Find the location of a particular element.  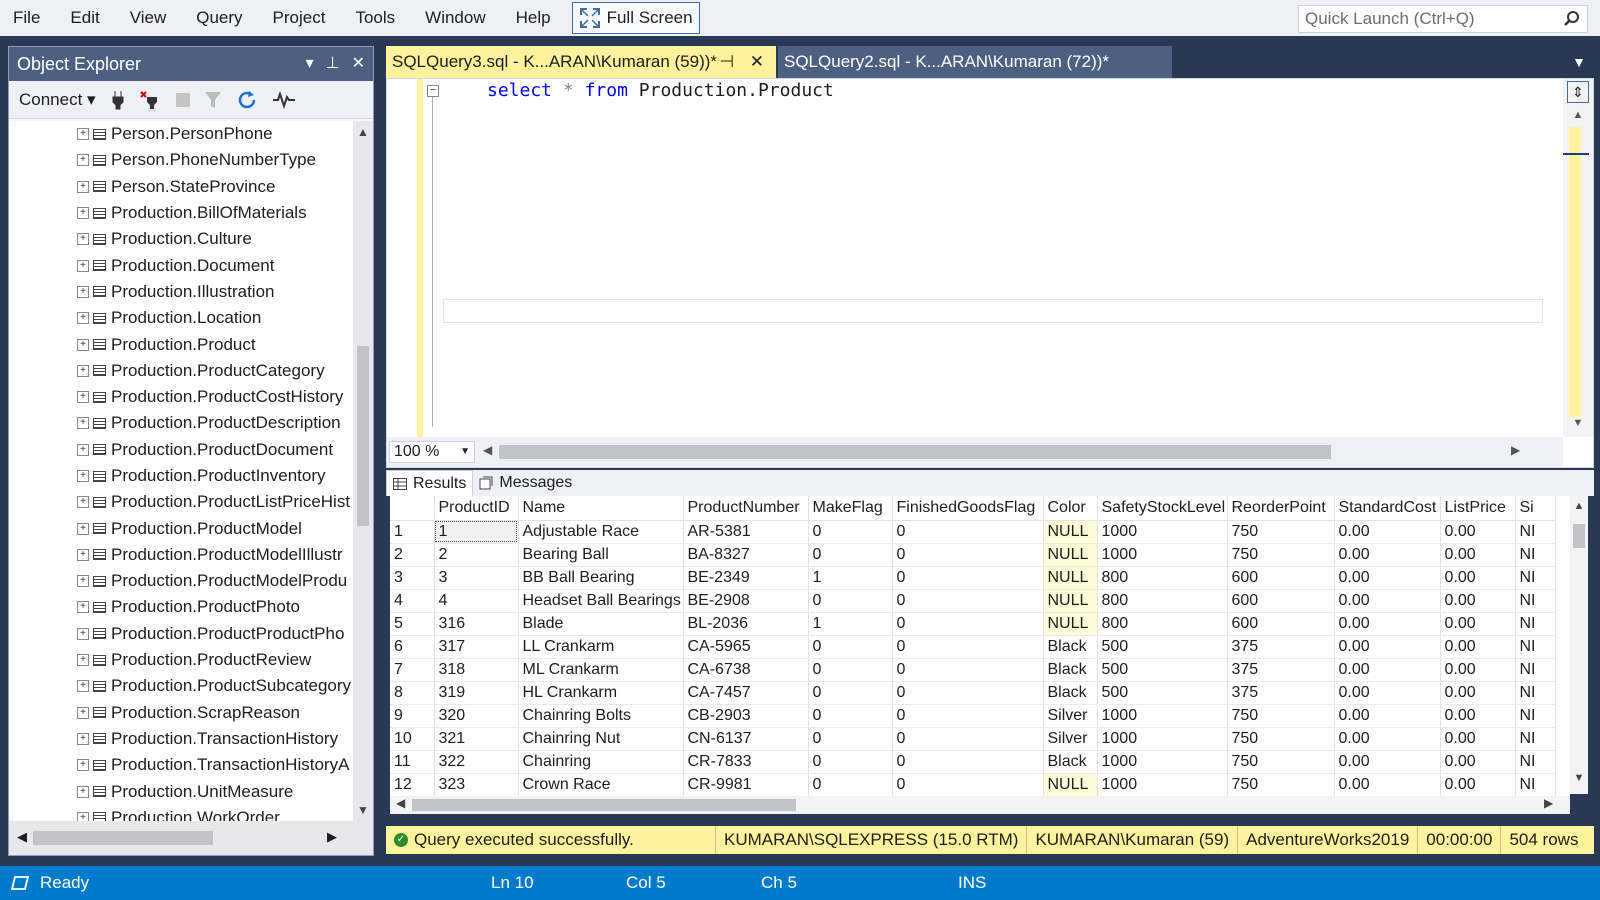

row-number: 6 is located at coordinates (412, 647).